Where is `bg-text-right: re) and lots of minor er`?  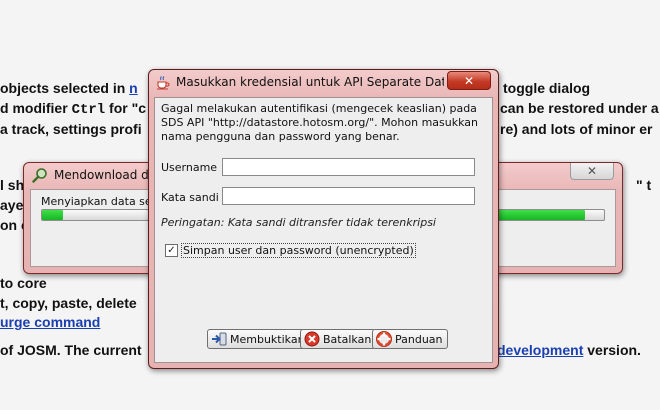 bg-text-right: re) and lots of minor er is located at coordinates (576, 129).